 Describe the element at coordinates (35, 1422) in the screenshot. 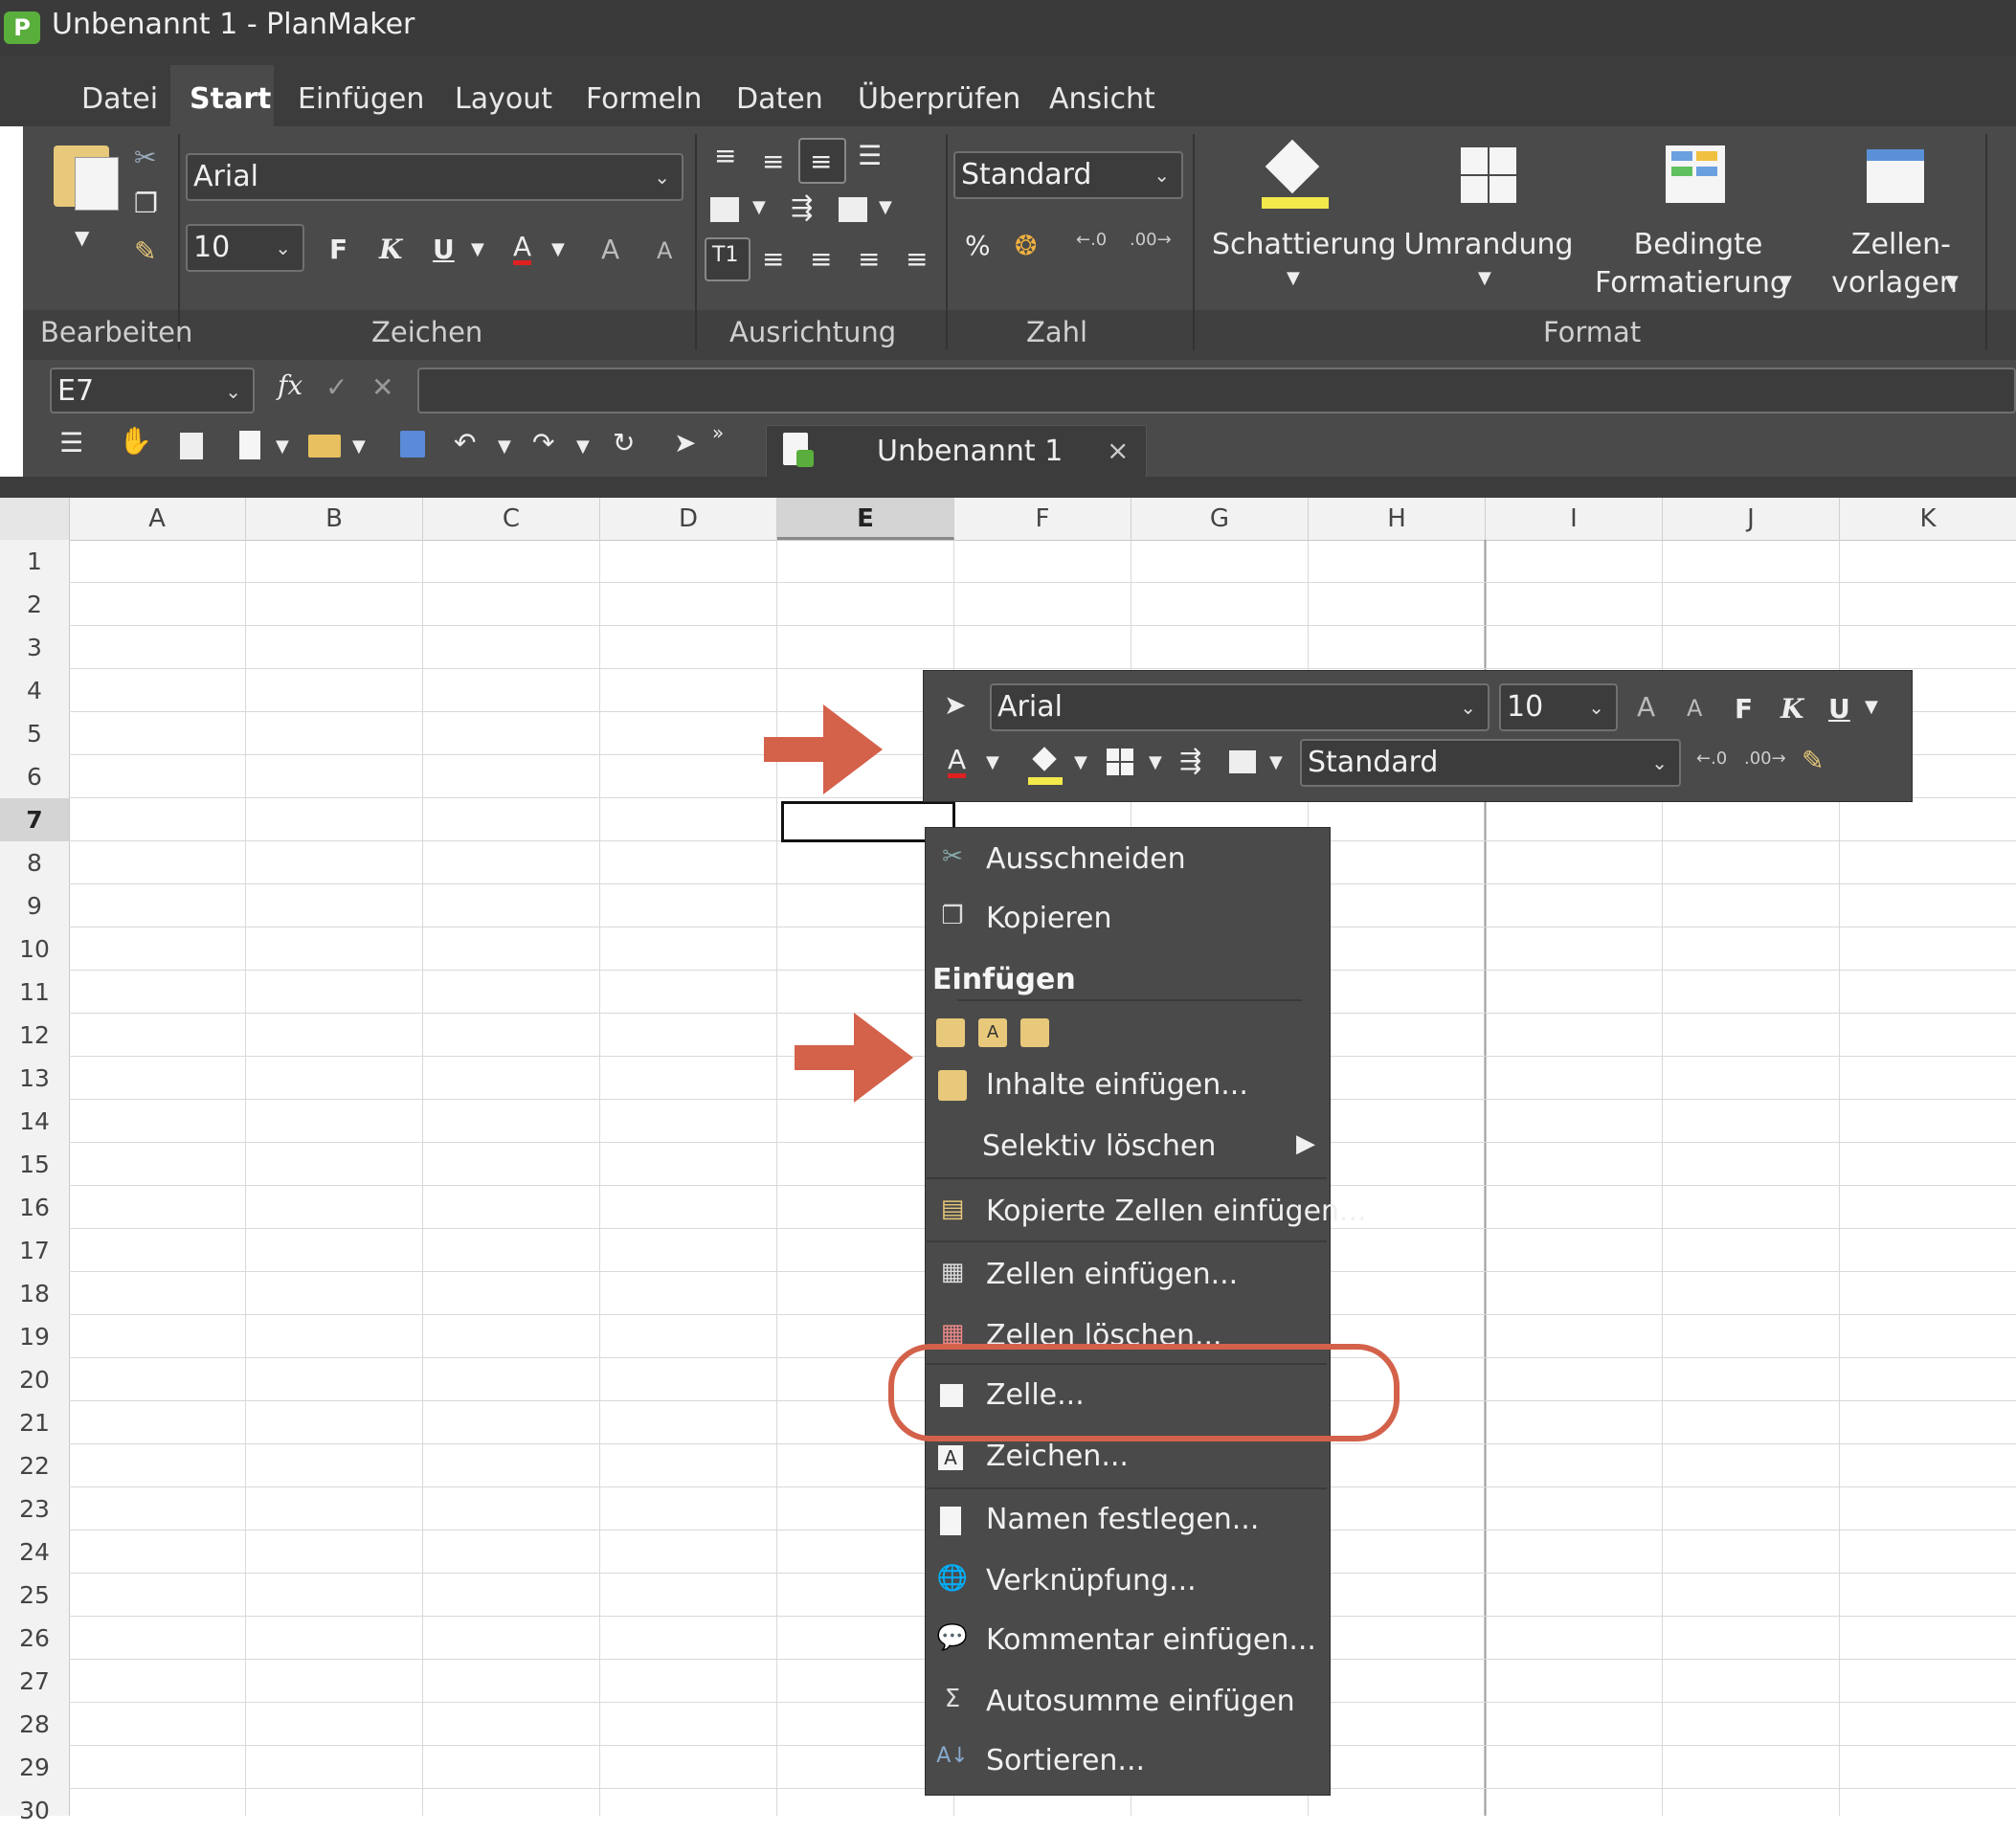

I see `row-header-21: 21` at that location.